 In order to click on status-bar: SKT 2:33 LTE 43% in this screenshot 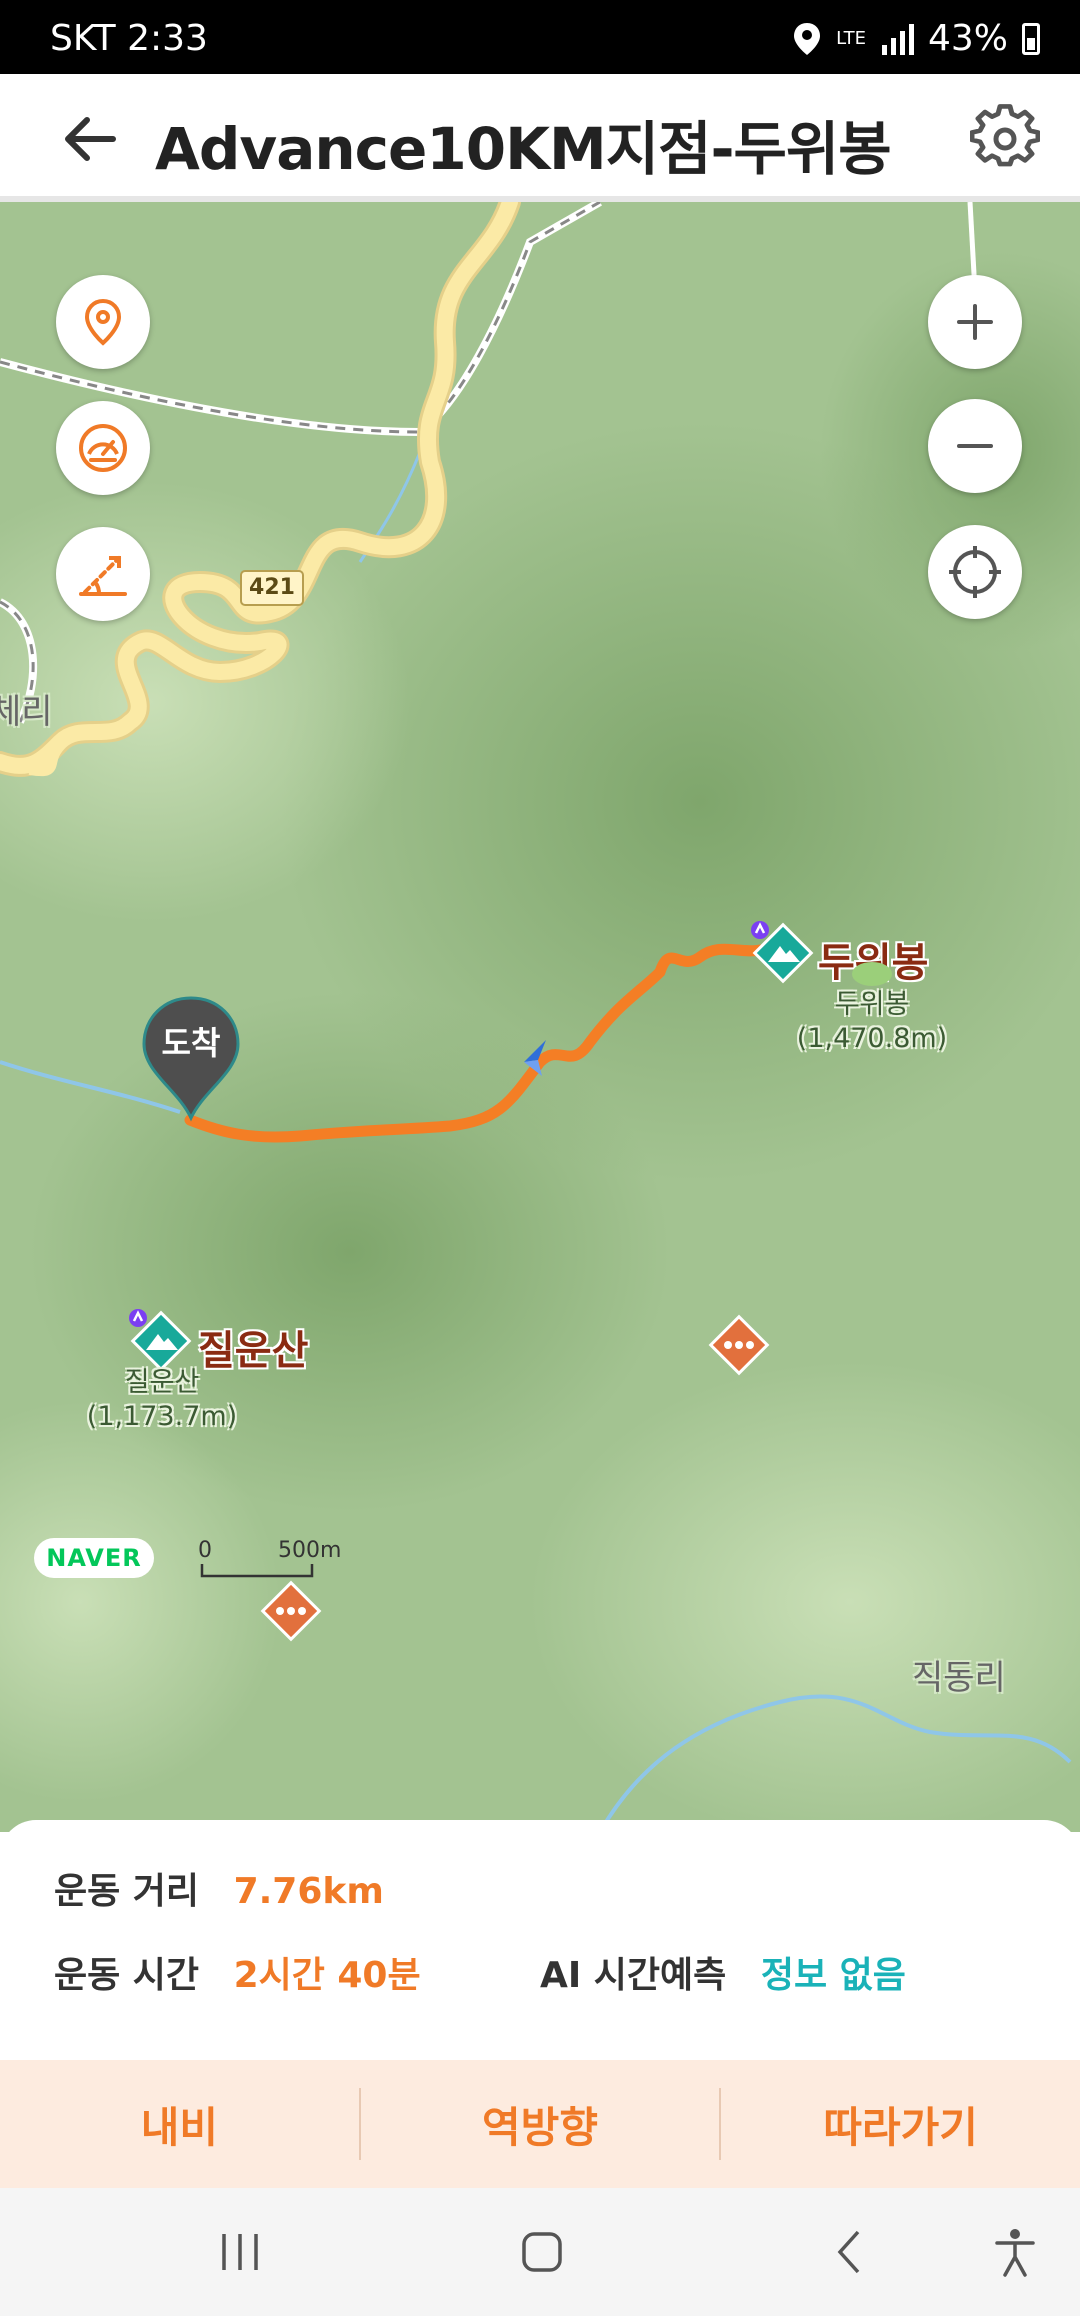, I will do `click(540, 37)`.